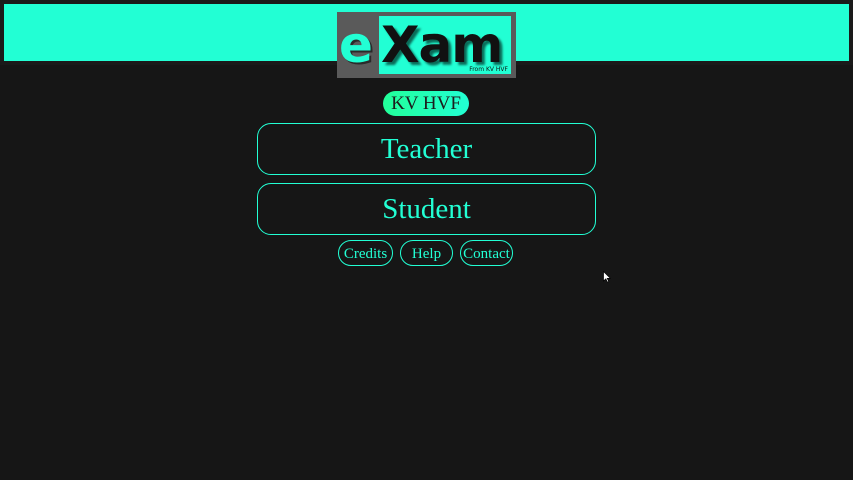 The height and width of the screenshot is (480, 853). What do you see at coordinates (442, 45) in the screenshot?
I see `logo-letters-xam: Xam` at bounding box center [442, 45].